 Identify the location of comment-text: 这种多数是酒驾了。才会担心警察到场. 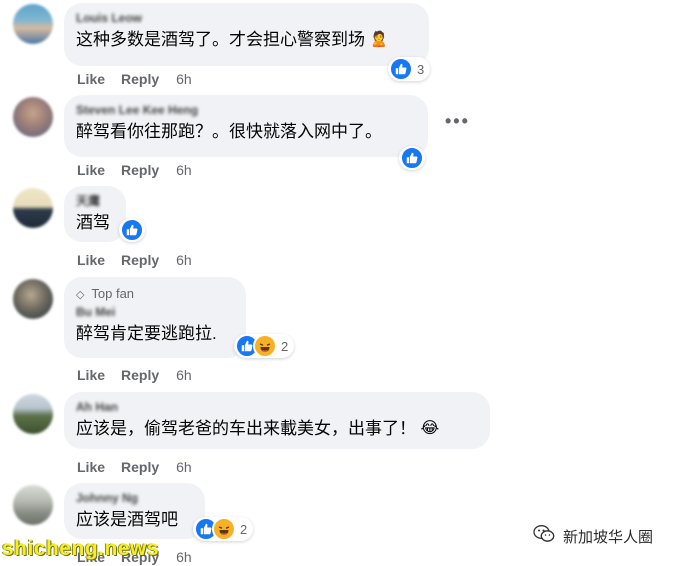
(220, 39).